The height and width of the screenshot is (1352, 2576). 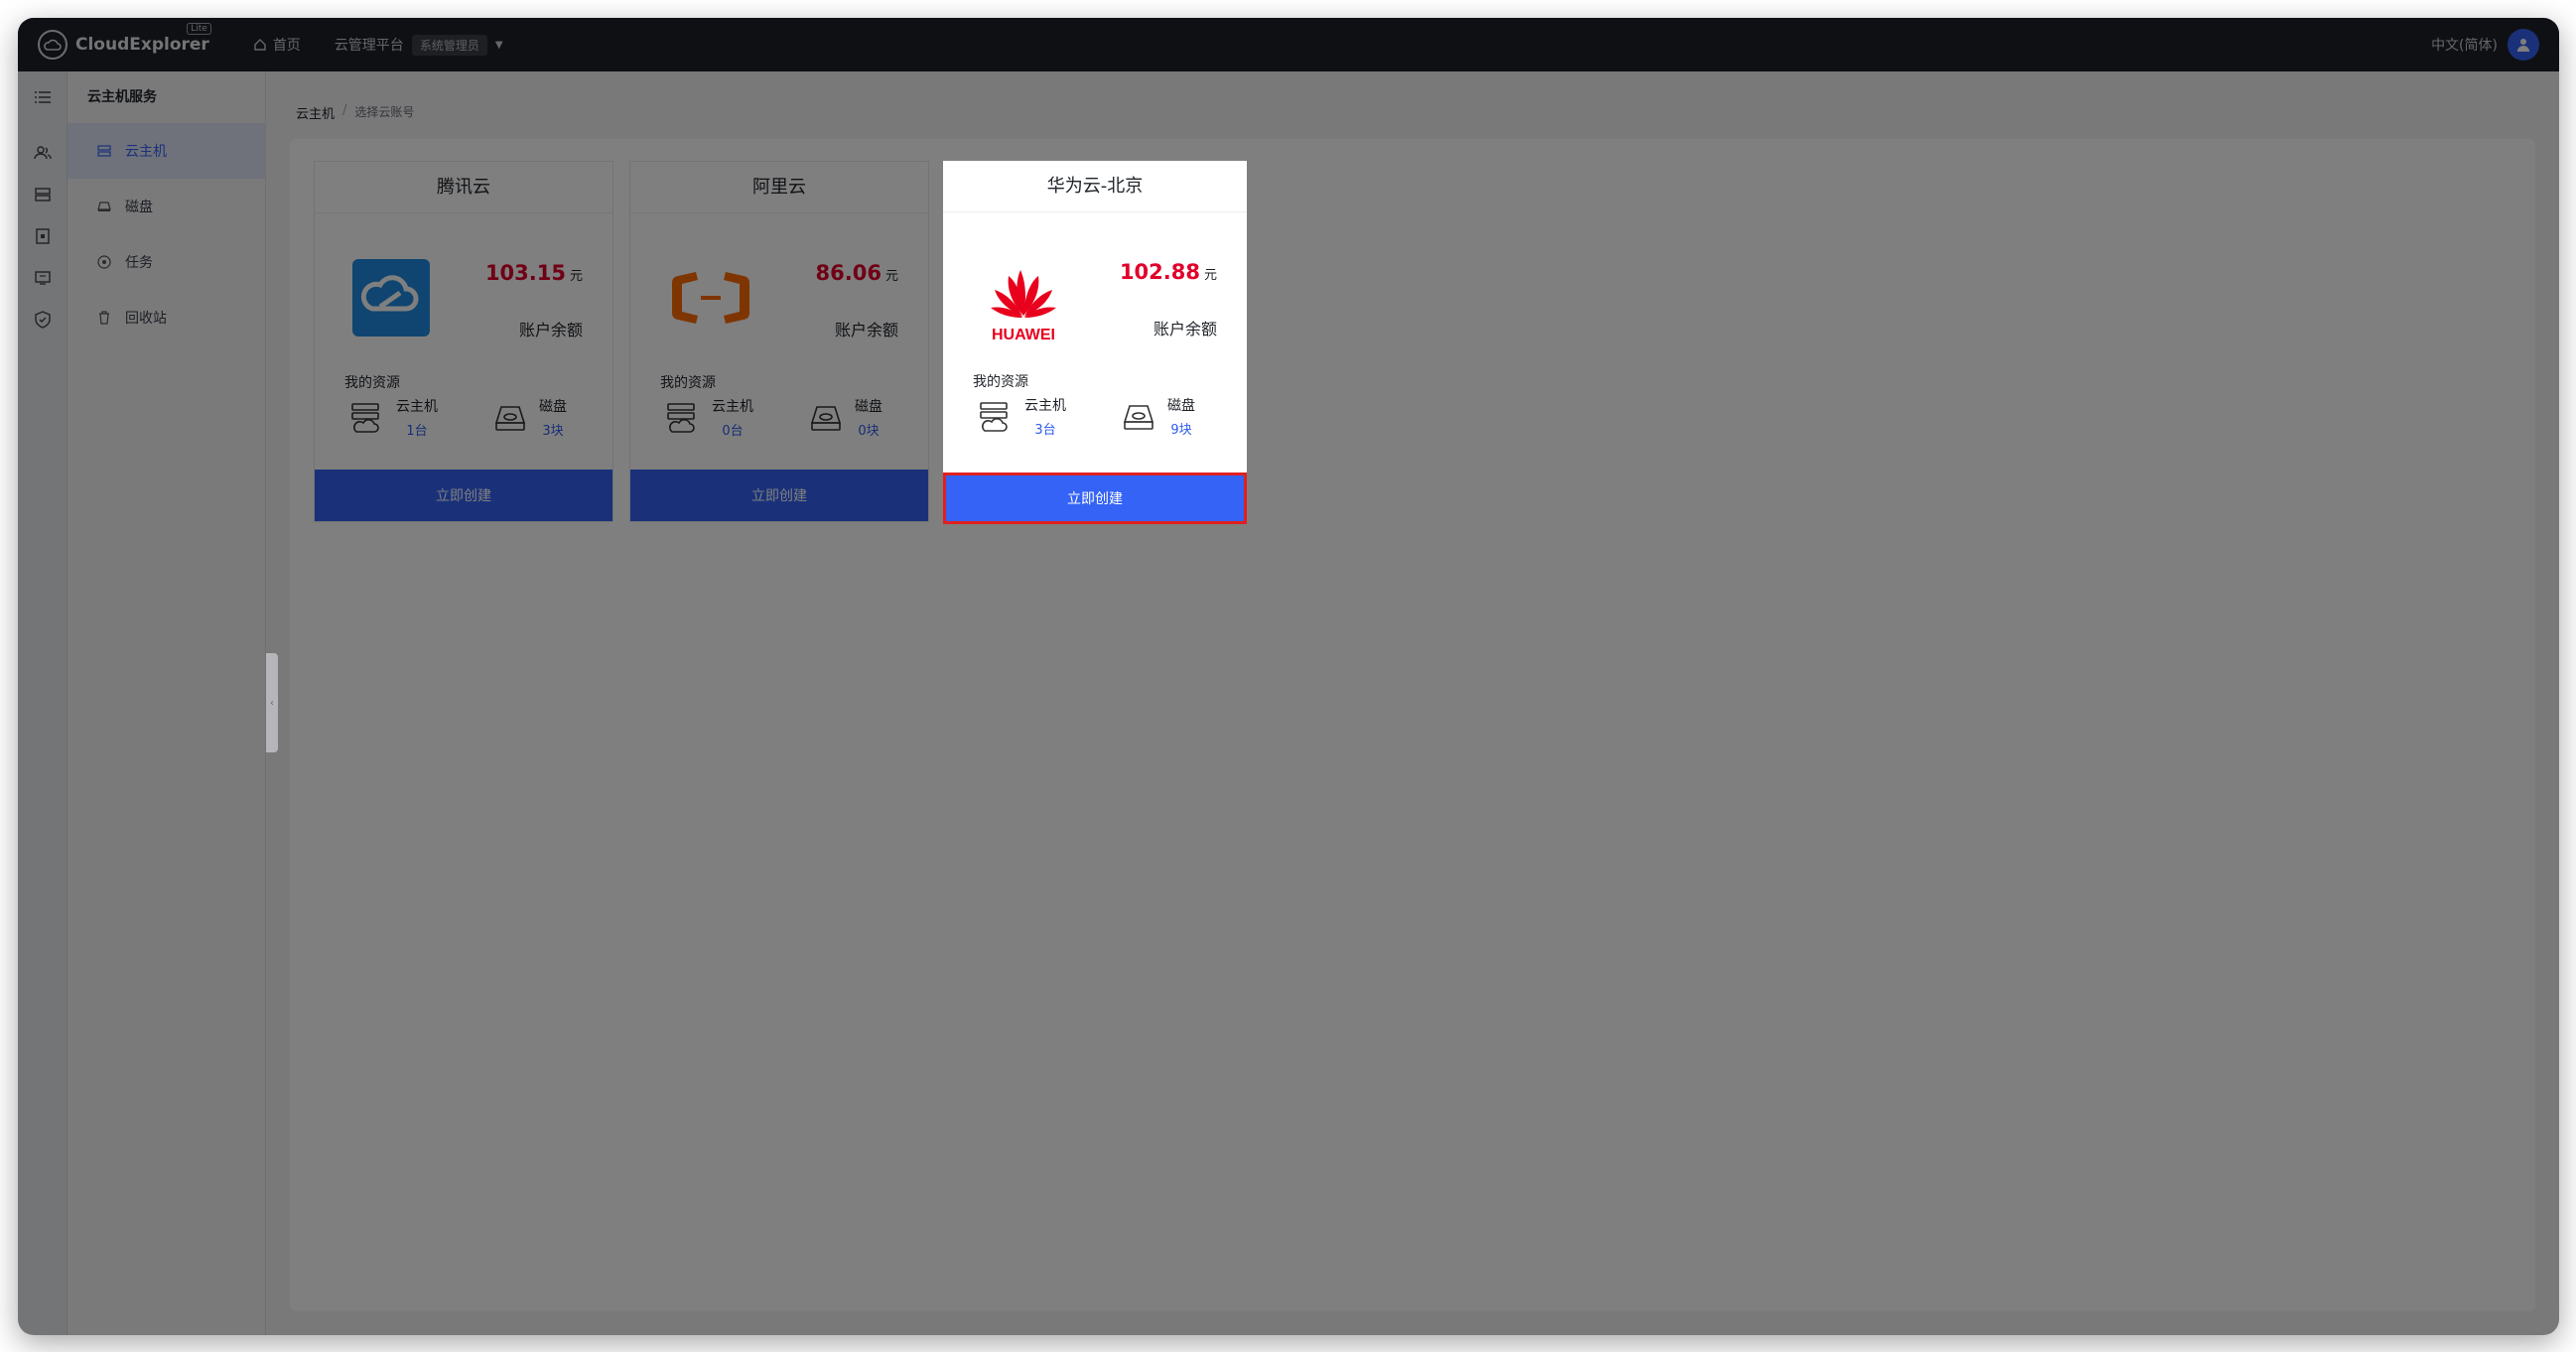 What do you see at coordinates (779, 188) in the screenshot?
I see `card-title: 阿里云` at bounding box center [779, 188].